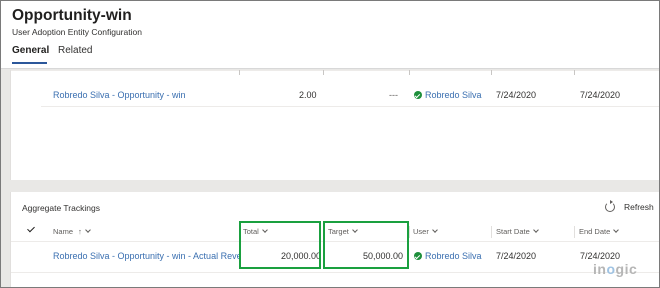 The width and height of the screenshot is (660, 288). What do you see at coordinates (301, 256) in the screenshot?
I see `total-cell: 20,000.00` at bounding box center [301, 256].